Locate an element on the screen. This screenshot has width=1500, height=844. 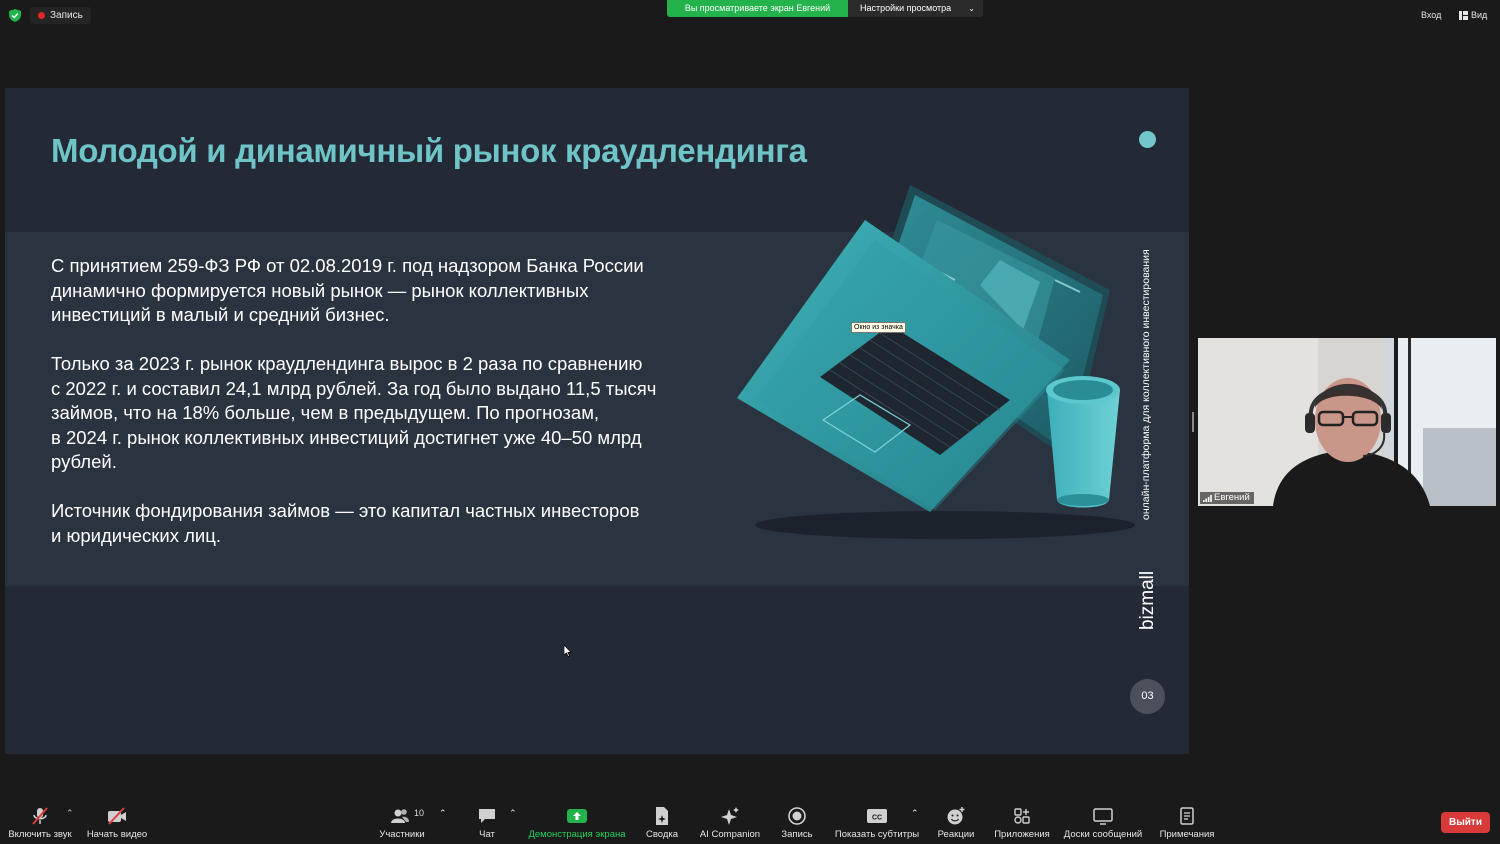
share-screen-icon is located at coordinates (577, 816).